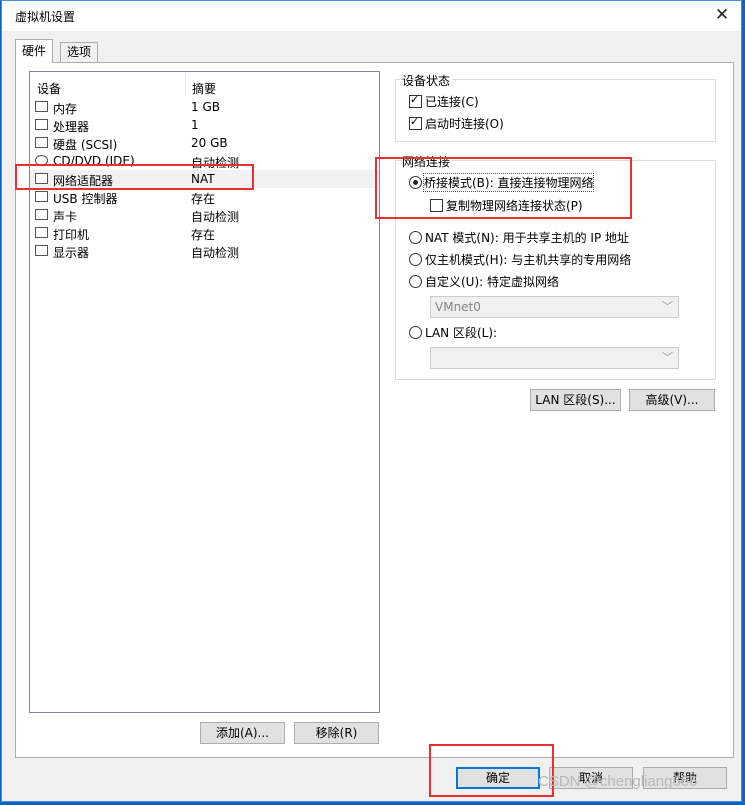  I want to click on device-row: USB 控制器 存在, so click(204, 197).